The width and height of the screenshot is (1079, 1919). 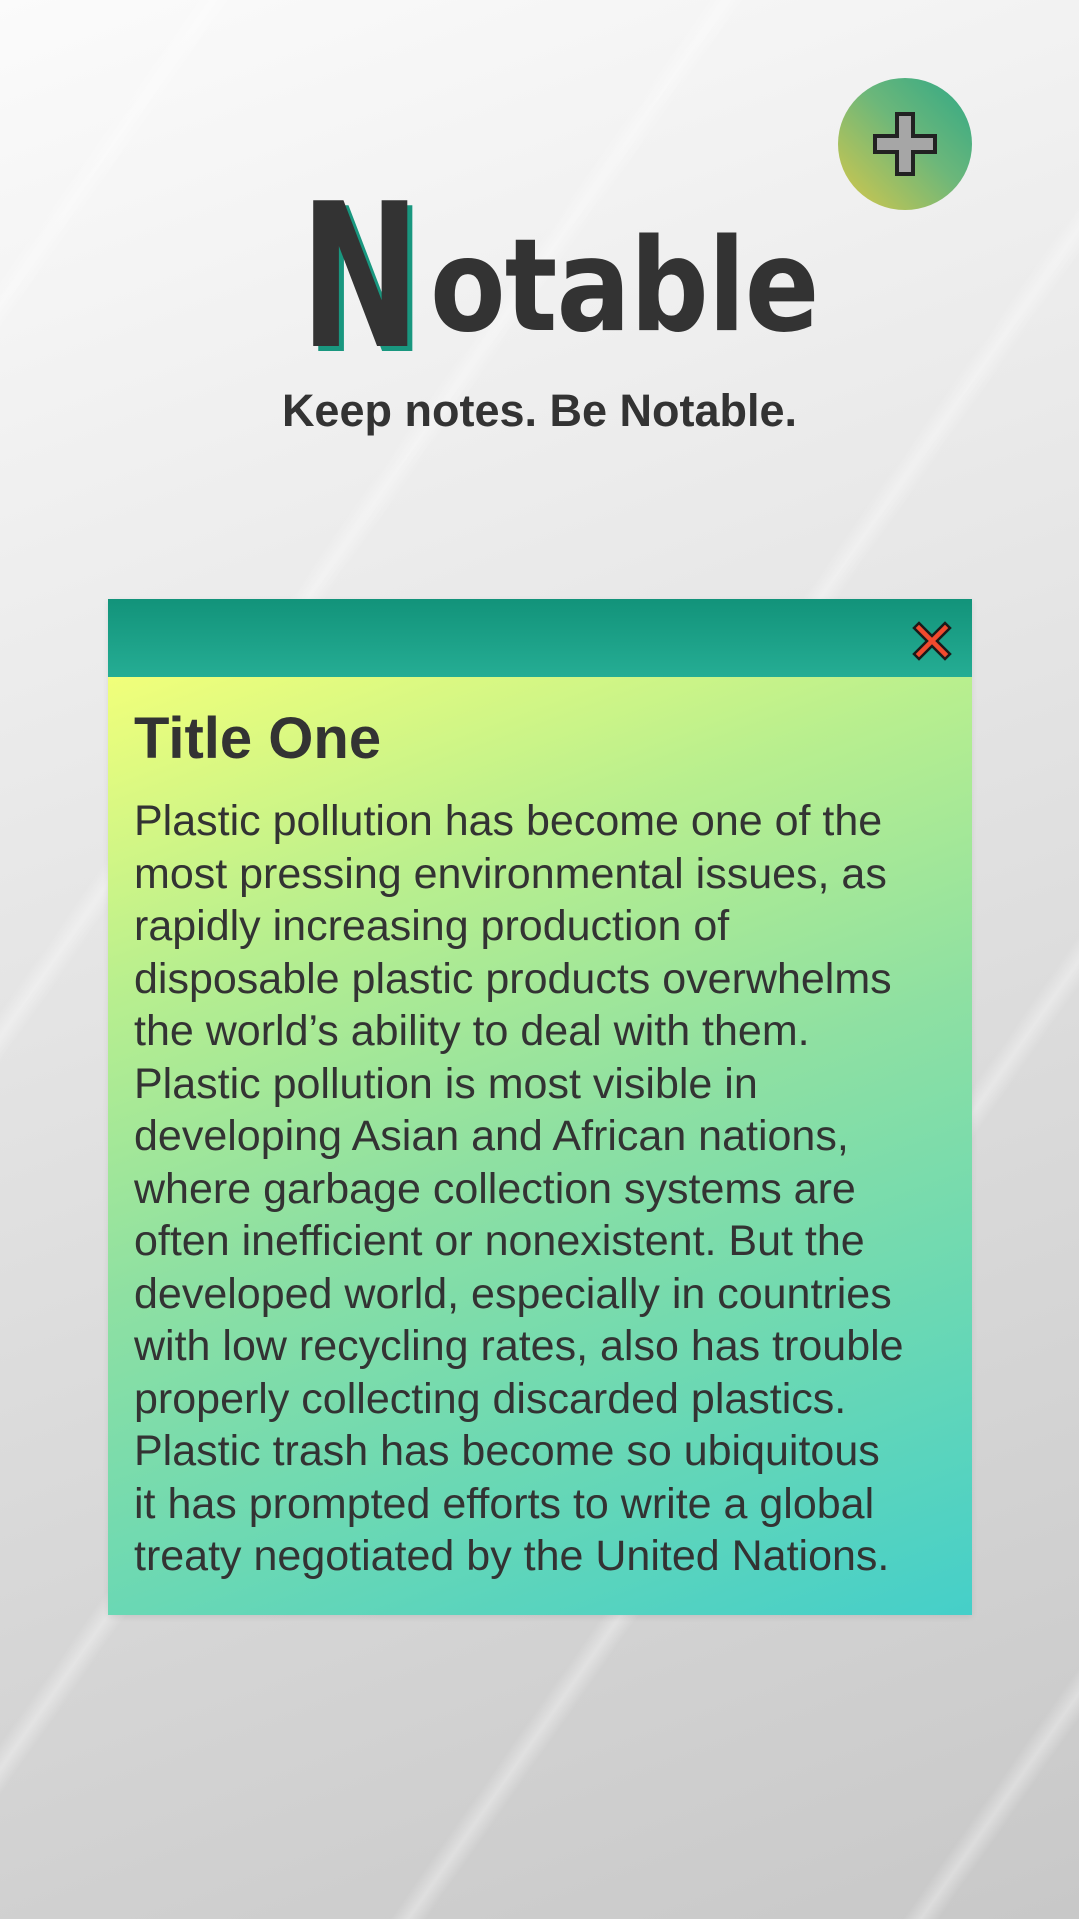 I want to click on note-title: Title One, so click(x=540, y=739).